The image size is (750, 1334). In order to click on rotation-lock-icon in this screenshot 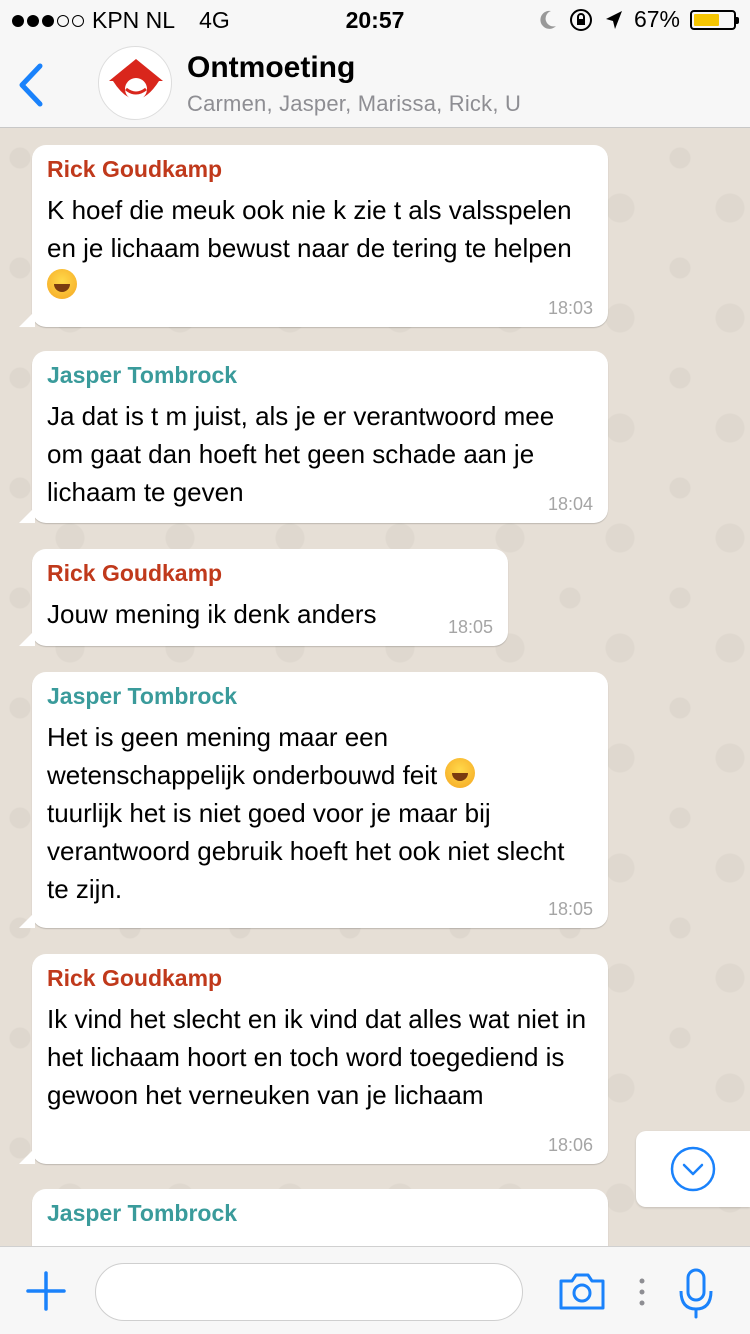, I will do `click(580, 19)`.